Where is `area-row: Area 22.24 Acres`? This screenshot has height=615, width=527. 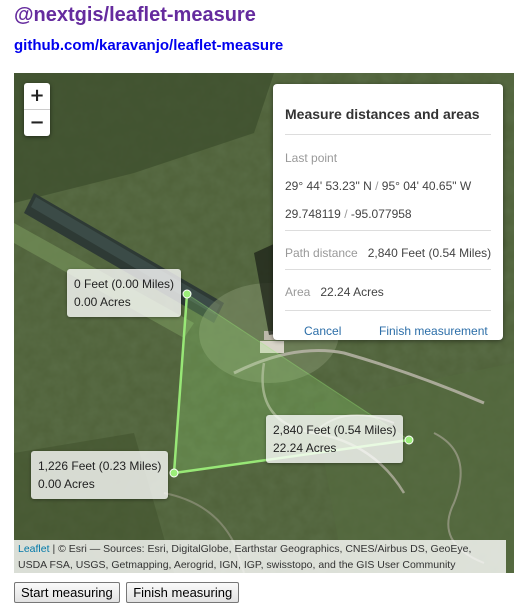 area-row: Area 22.24 Acres is located at coordinates (334, 292).